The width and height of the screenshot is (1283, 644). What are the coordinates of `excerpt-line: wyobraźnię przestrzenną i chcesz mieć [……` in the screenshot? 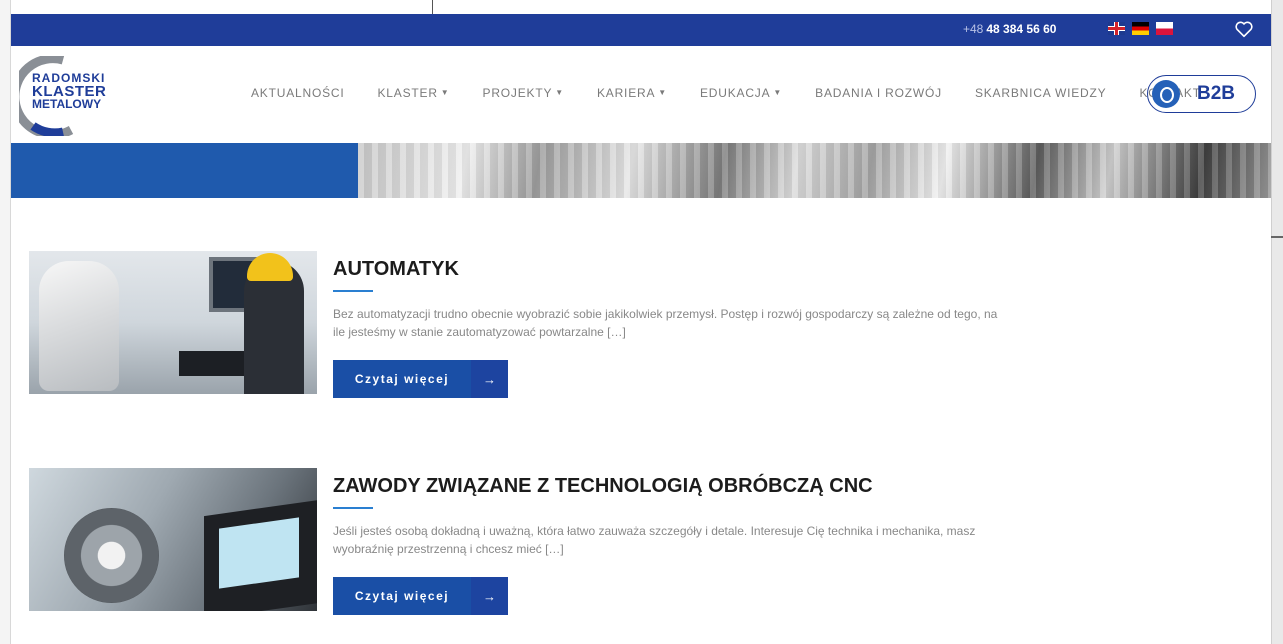 It's located at (448, 549).